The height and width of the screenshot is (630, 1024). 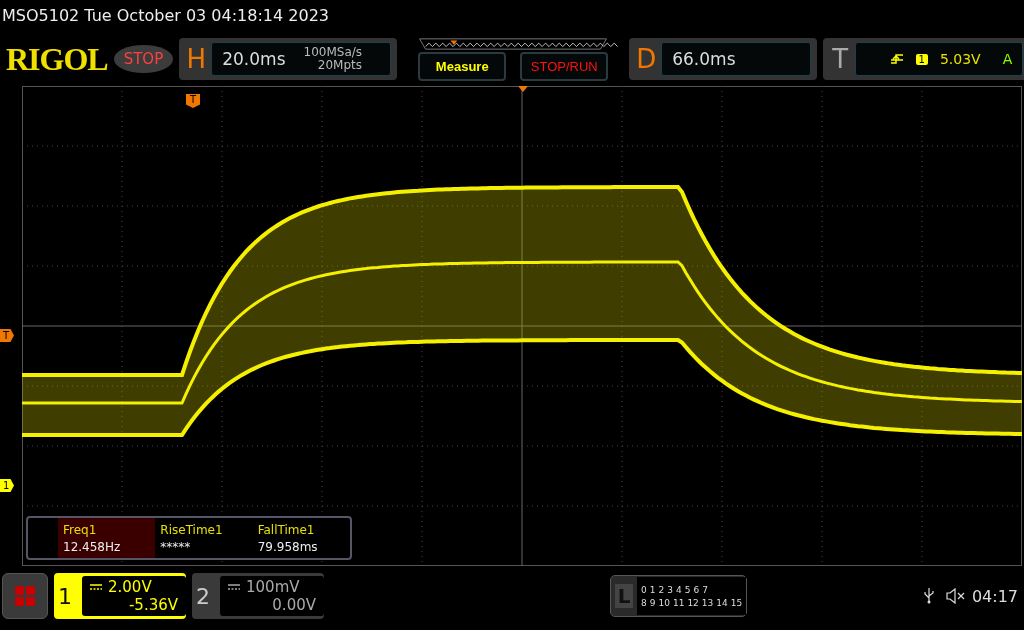 I want to click on measurement-item: Freq1 12.458Hz, so click(x=107, y=538).